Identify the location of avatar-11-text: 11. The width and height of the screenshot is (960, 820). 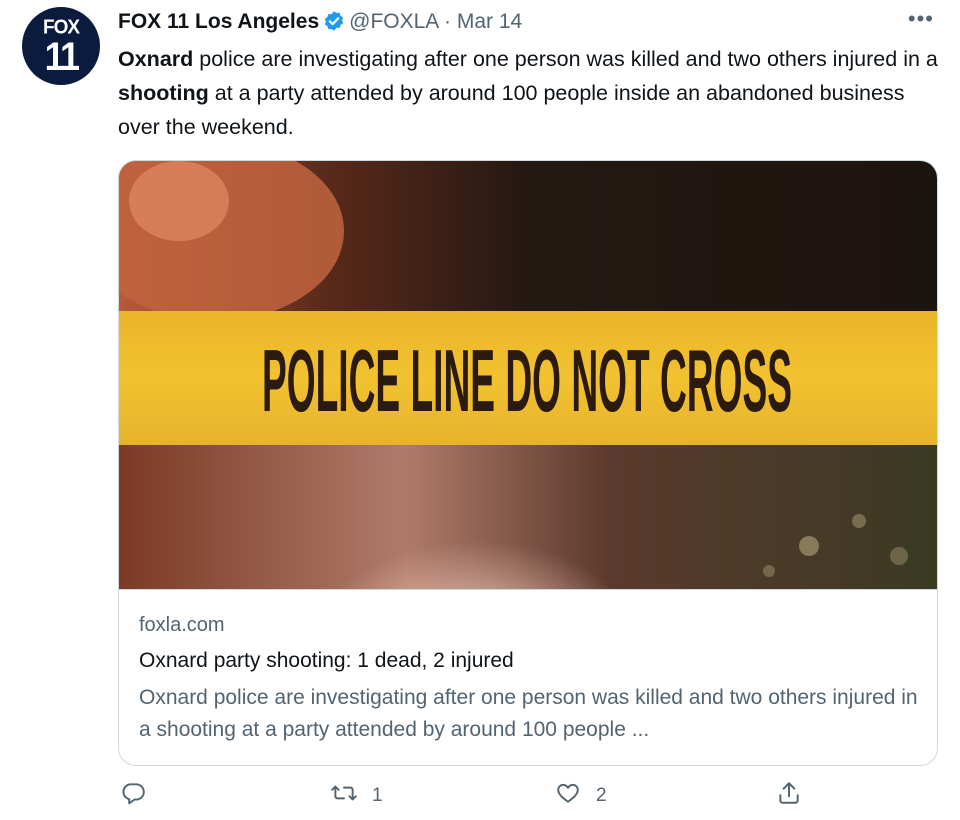
(62, 57).